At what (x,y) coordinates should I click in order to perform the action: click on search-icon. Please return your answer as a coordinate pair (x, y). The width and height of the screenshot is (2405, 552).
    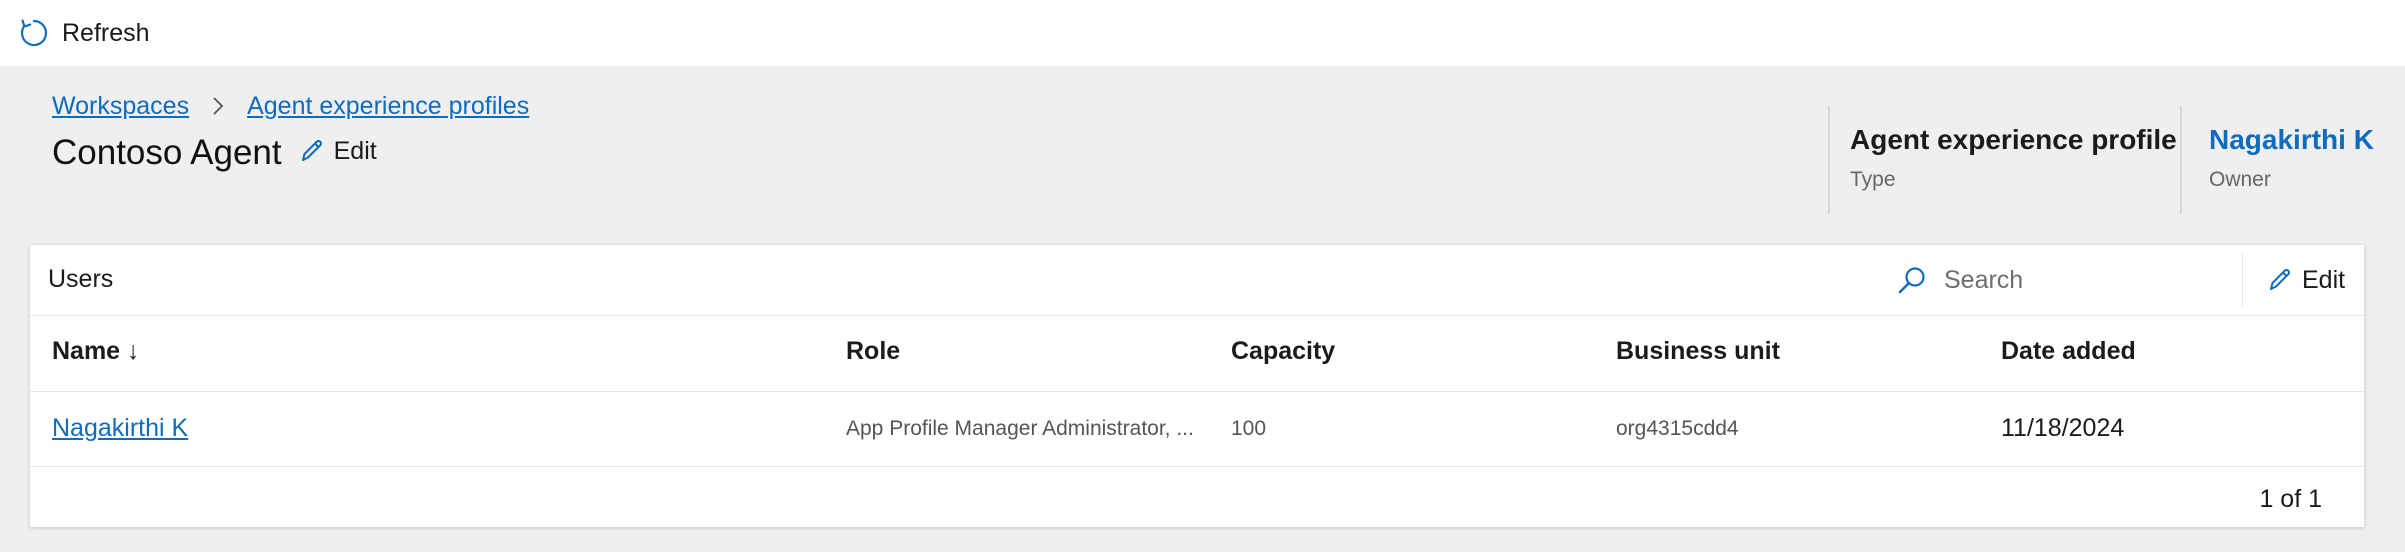
    Looking at the image, I should click on (1912, 280).